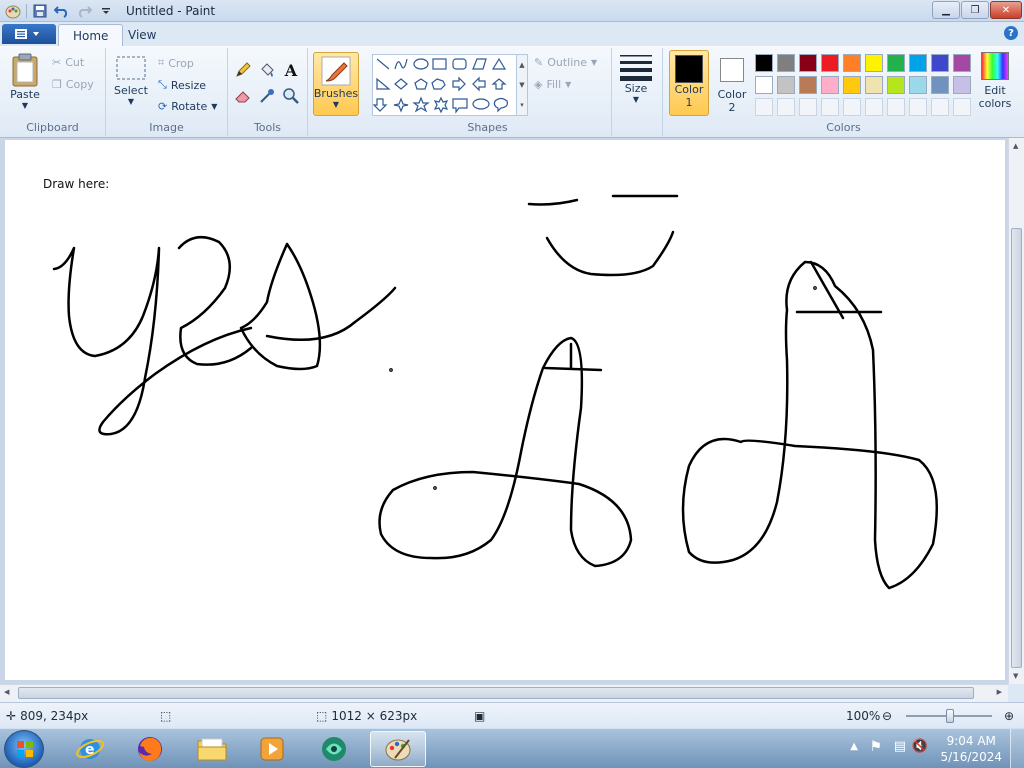 The width and height of the screenshot is (1024, 768). What do you see at coordinates (900, 746) in the screenshot?
I see `network-icon: ▤` at bounding box center [900, 746].